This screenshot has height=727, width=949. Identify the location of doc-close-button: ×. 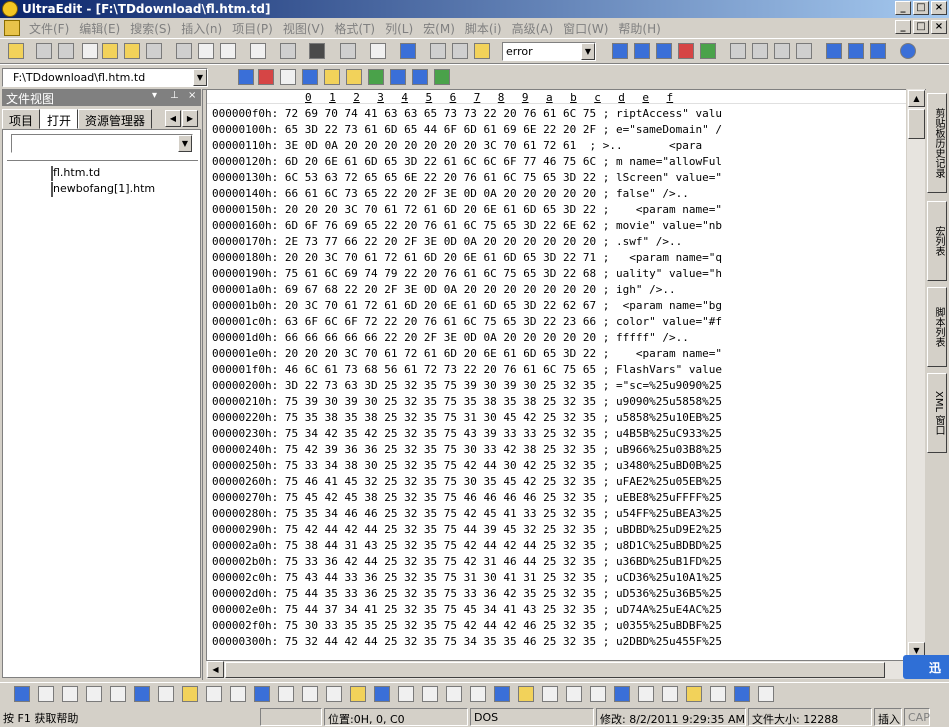
(939, 27).